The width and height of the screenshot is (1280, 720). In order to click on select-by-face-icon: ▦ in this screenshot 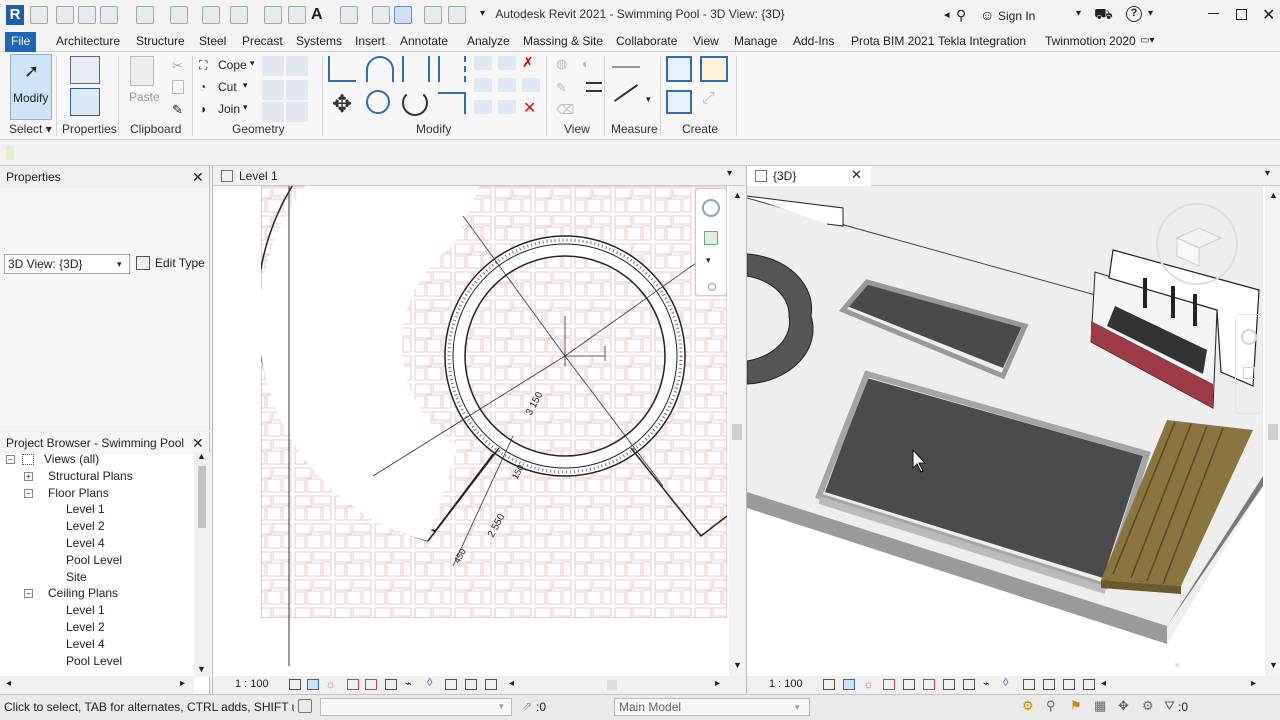, I will do `click(1100, 706)`.